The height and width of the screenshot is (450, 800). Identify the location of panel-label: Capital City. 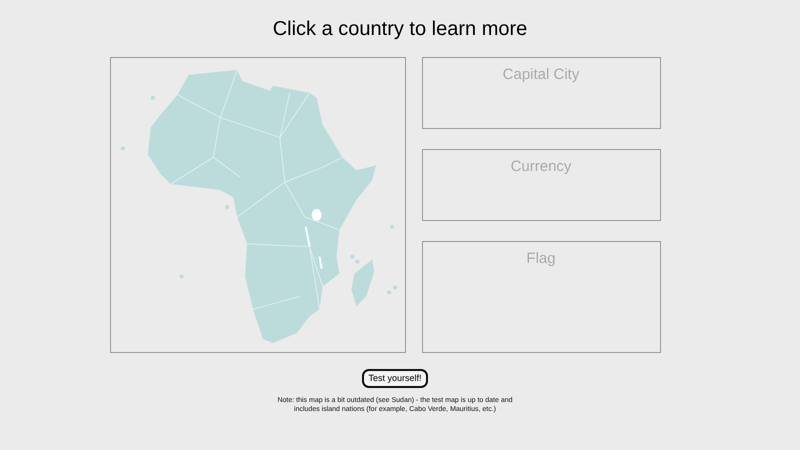
(541, 75).